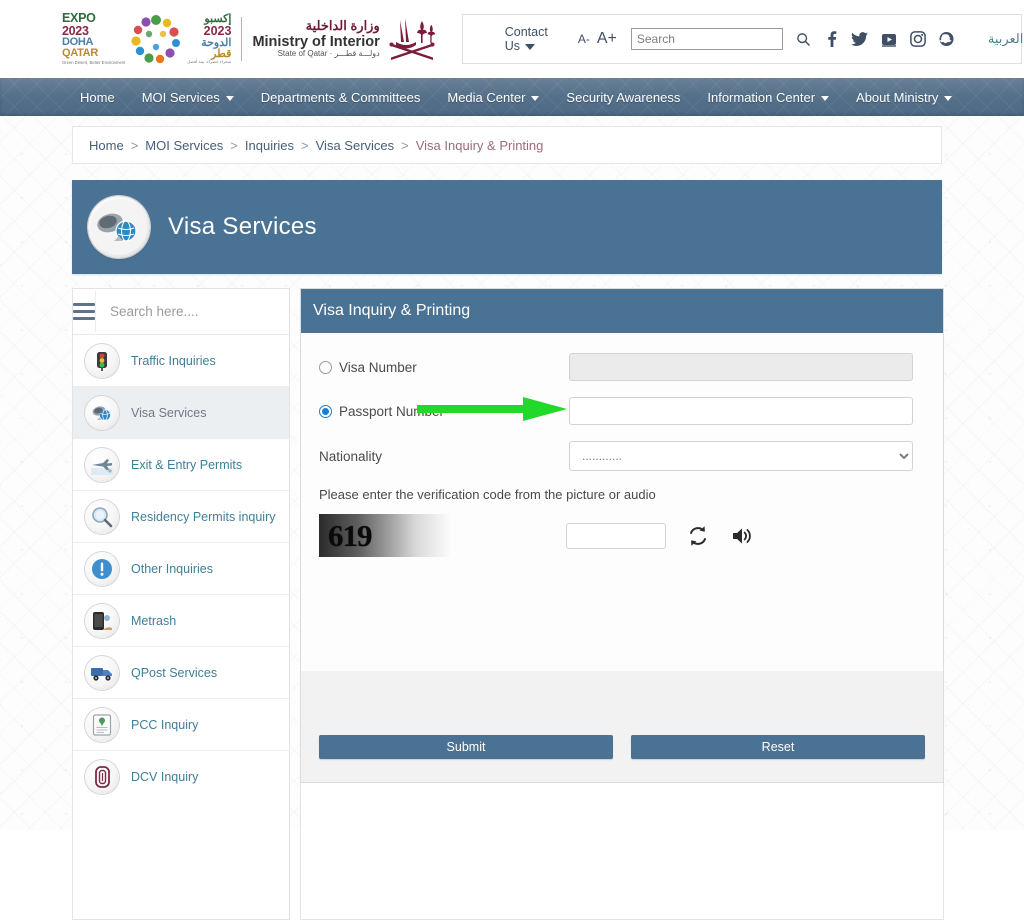  What do you see at coordinates (325, 367) in the screenshot?
I see `visa-number-radio` at bounding box center [325, 367].